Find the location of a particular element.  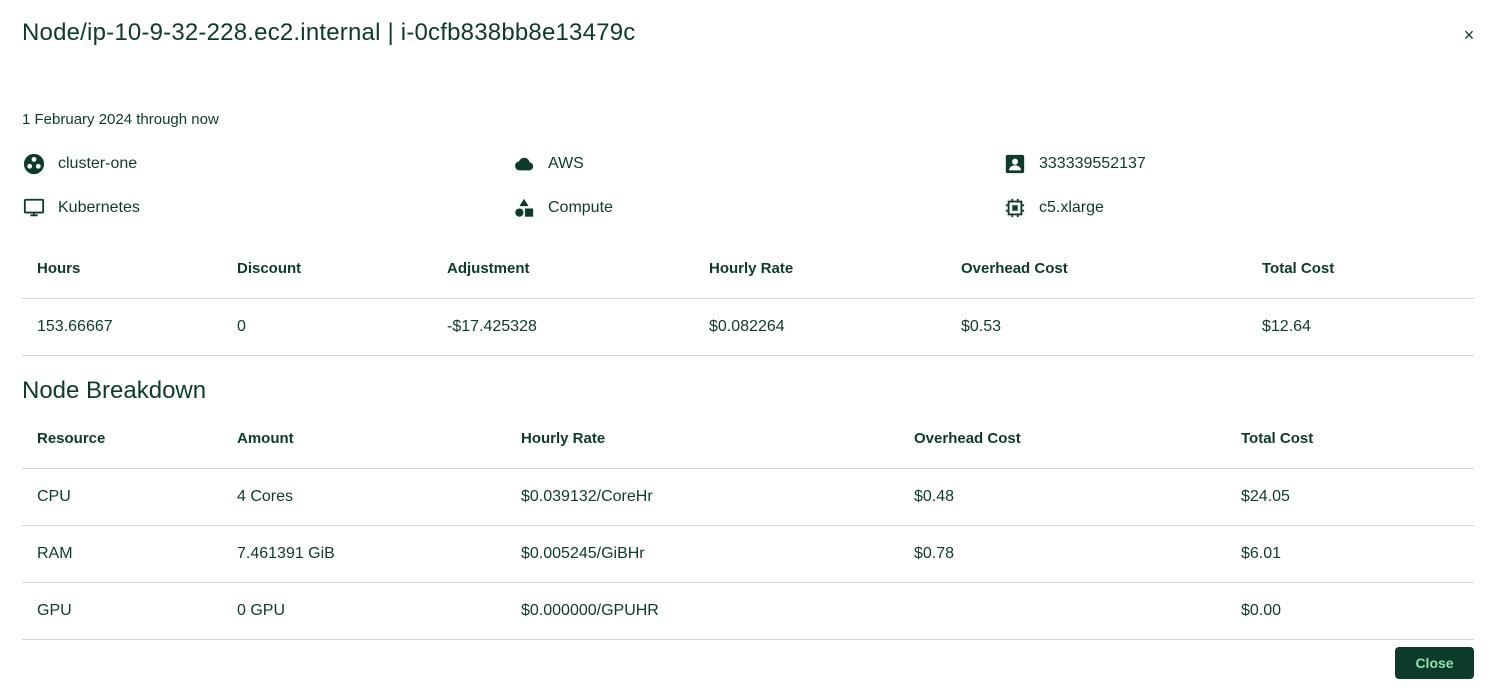

section-title: Node Breakdown is located at coordinates (114, 390).